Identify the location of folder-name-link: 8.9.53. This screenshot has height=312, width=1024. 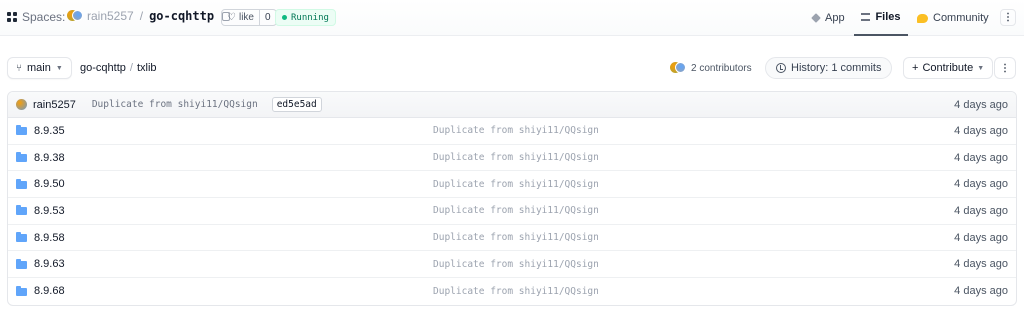
(49, 211).